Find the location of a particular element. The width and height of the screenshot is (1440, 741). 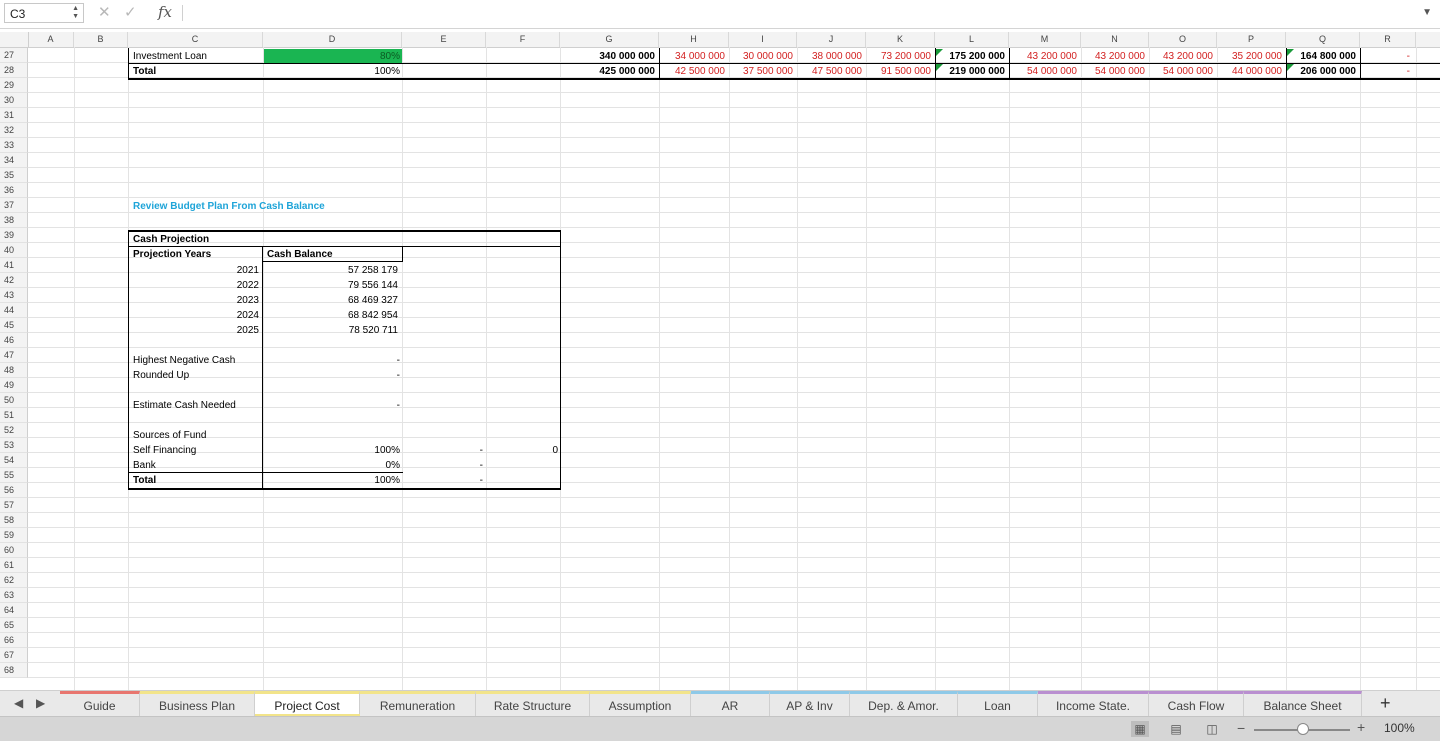

row-header: 44 is located at coordinates (14, 310).